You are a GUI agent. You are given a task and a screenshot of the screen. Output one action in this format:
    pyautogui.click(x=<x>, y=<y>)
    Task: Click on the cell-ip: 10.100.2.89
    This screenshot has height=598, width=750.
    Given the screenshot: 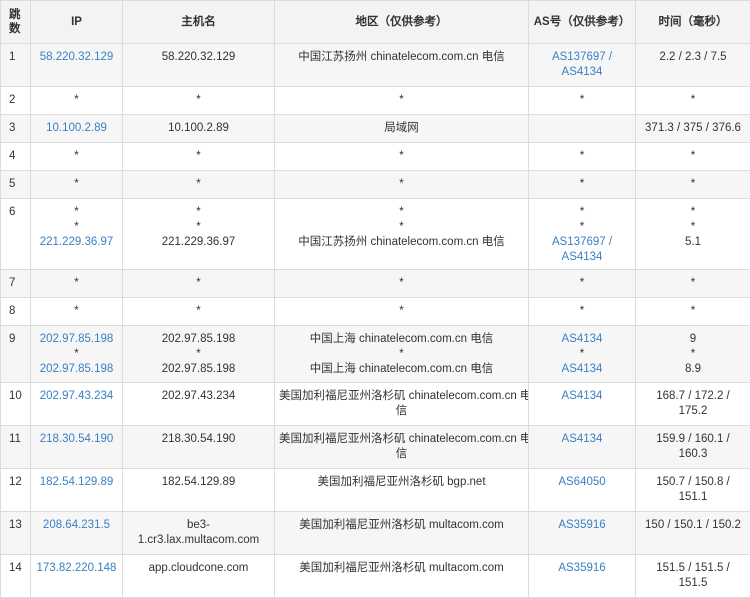 What is the action you would take?
    pyautogui.click(x=76, y=128)
    